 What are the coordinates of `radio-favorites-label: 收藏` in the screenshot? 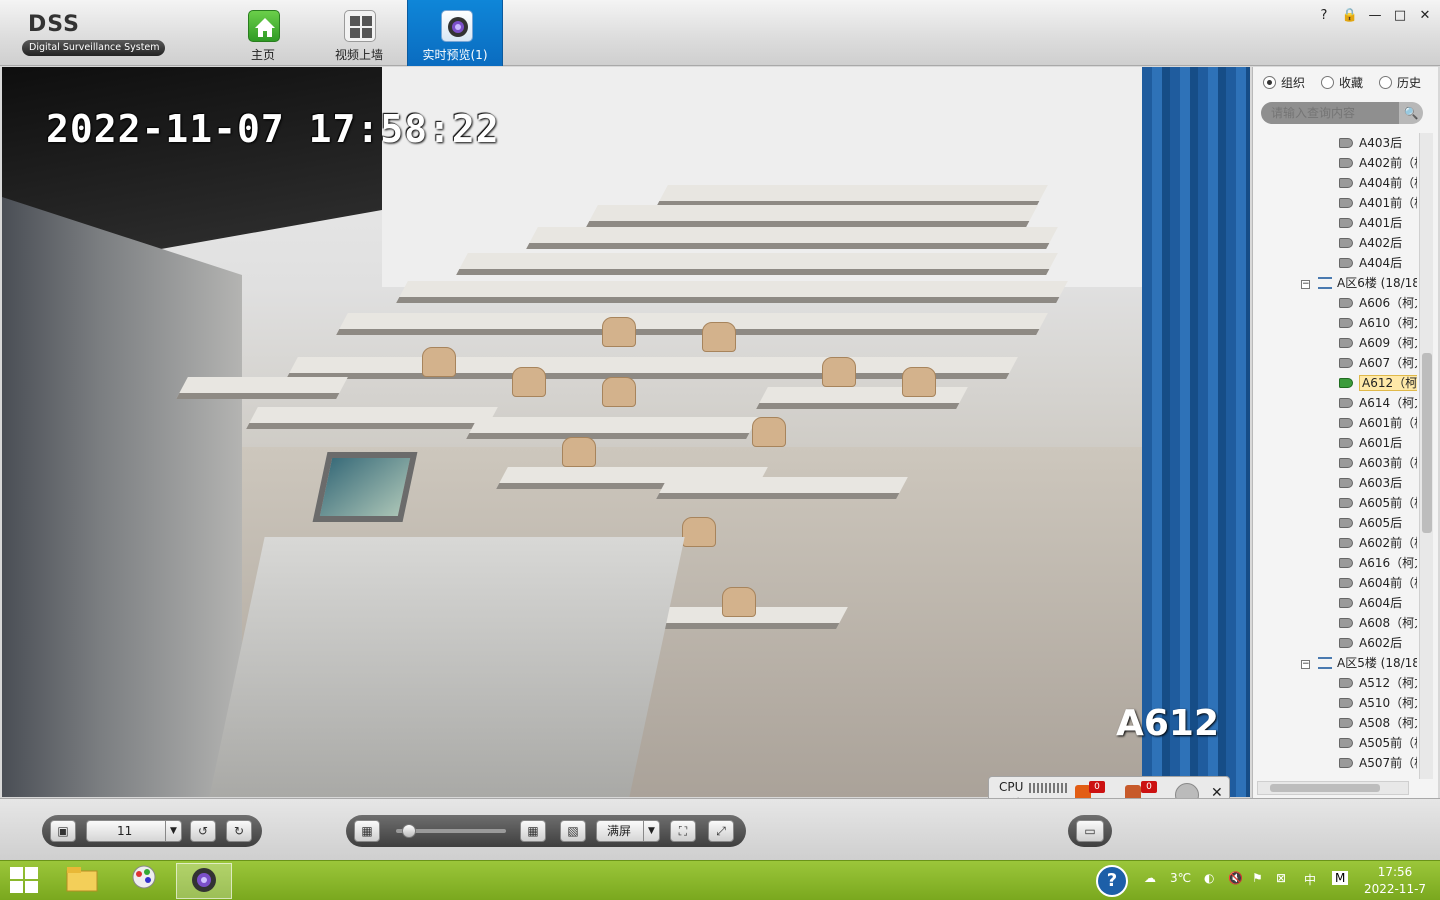 It's located at (1351, 83).